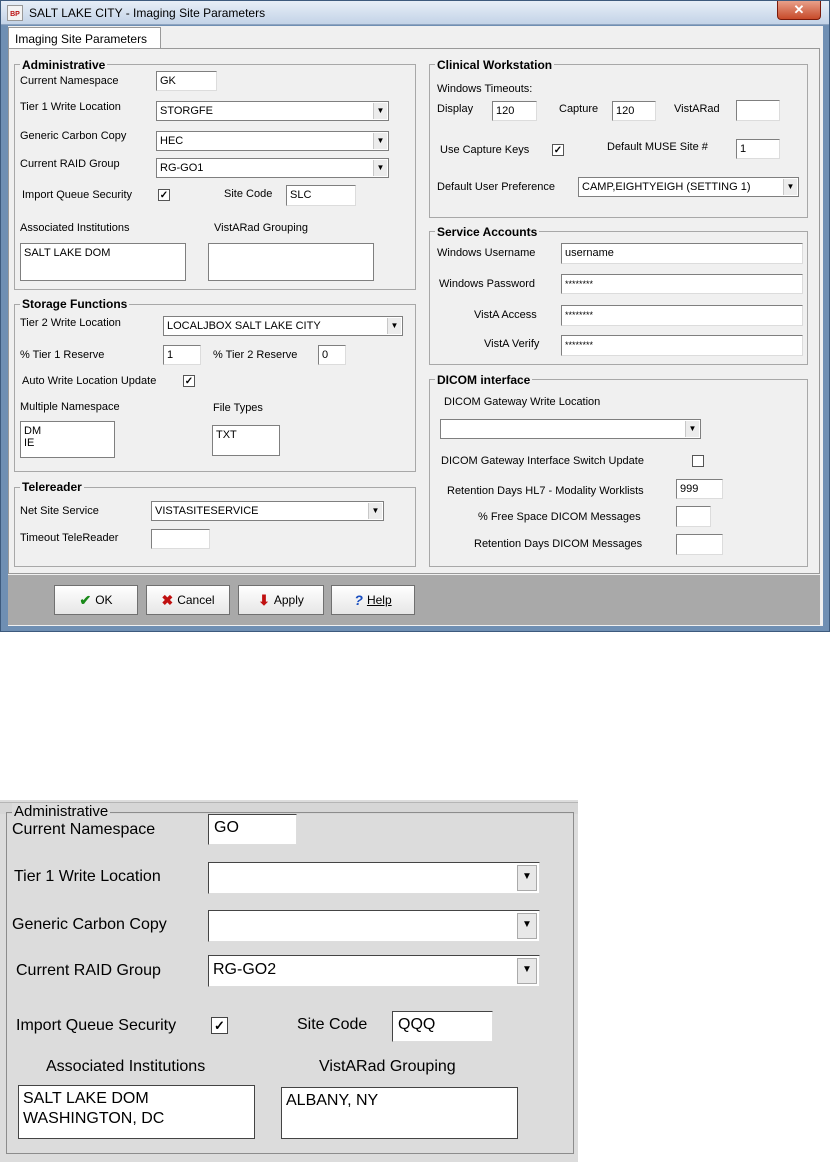 This screenshot has height=1162, width=830. Describe the element at coordinates (358, 600) in the screenshot. I see `question-mark-icon: ?` at that location.